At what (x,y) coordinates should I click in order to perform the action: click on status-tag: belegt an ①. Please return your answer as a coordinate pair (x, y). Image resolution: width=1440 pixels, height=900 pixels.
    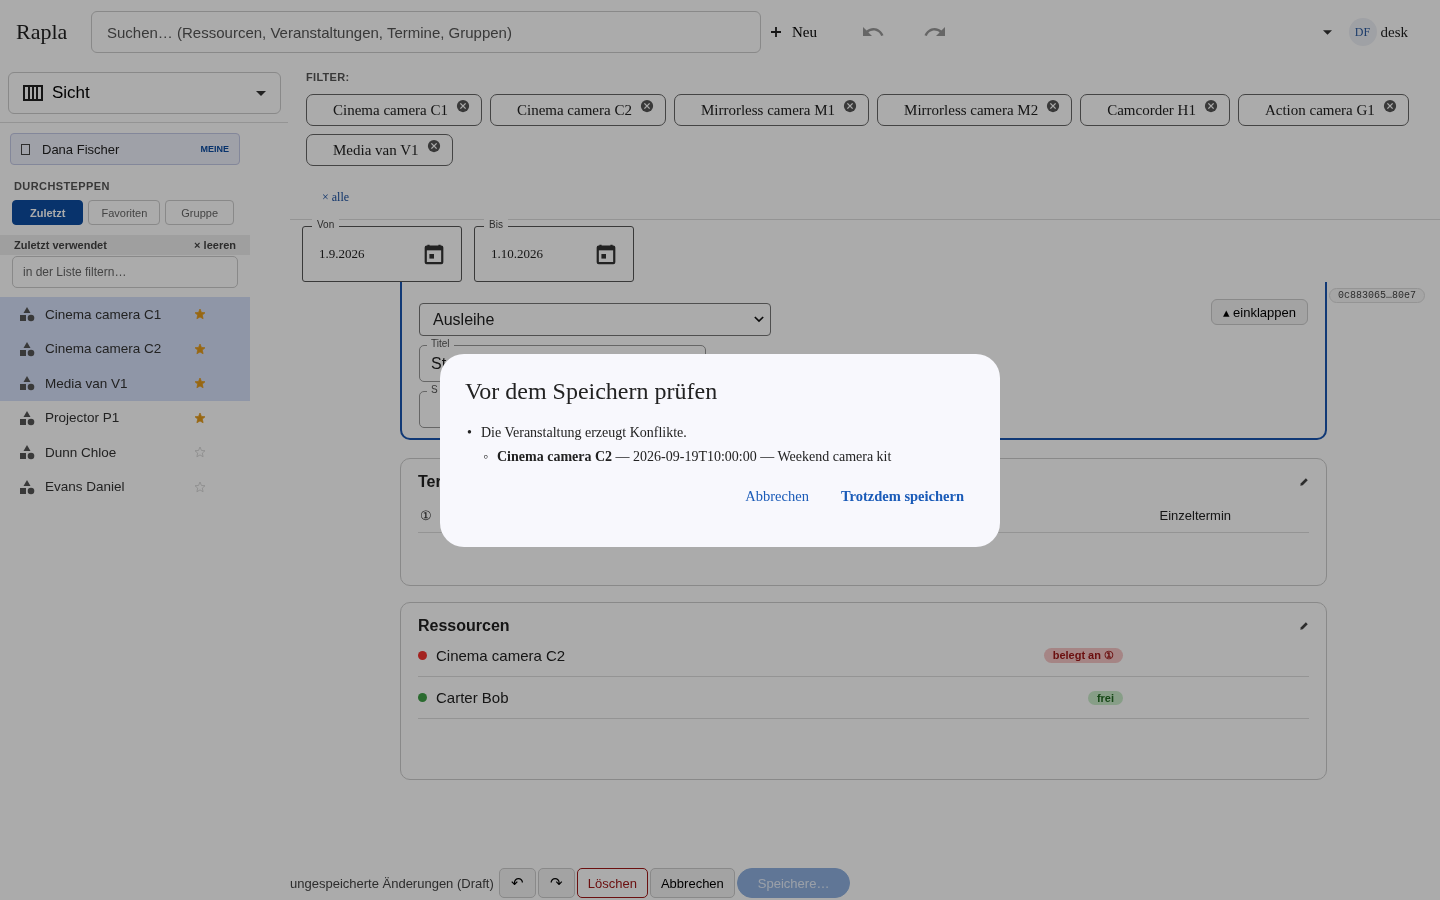
    Looking at the image, I should click on (1083, 655).